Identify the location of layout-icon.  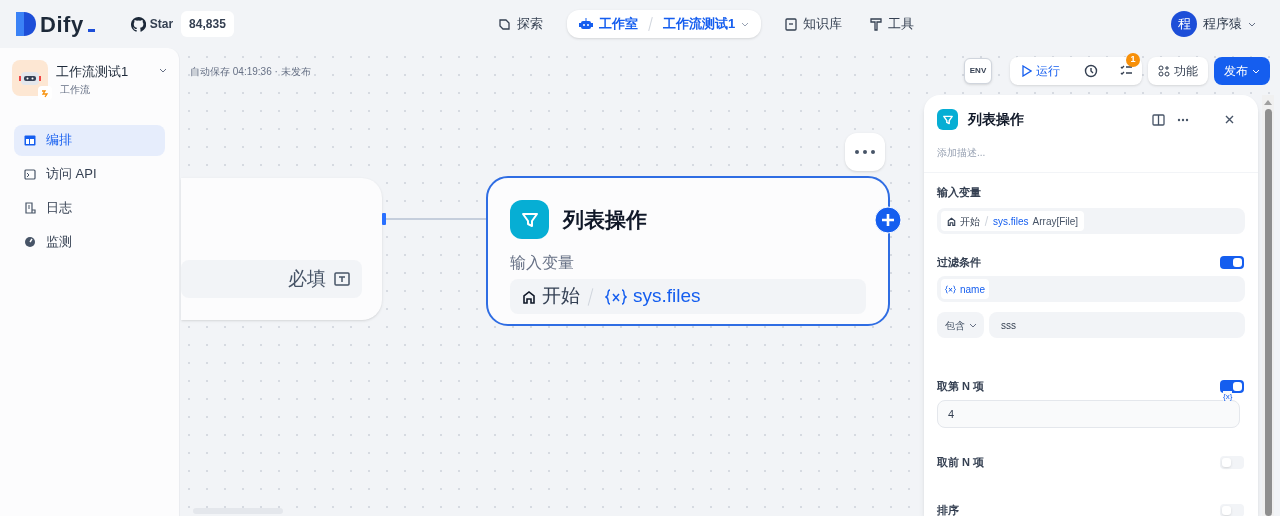
(30, 140).